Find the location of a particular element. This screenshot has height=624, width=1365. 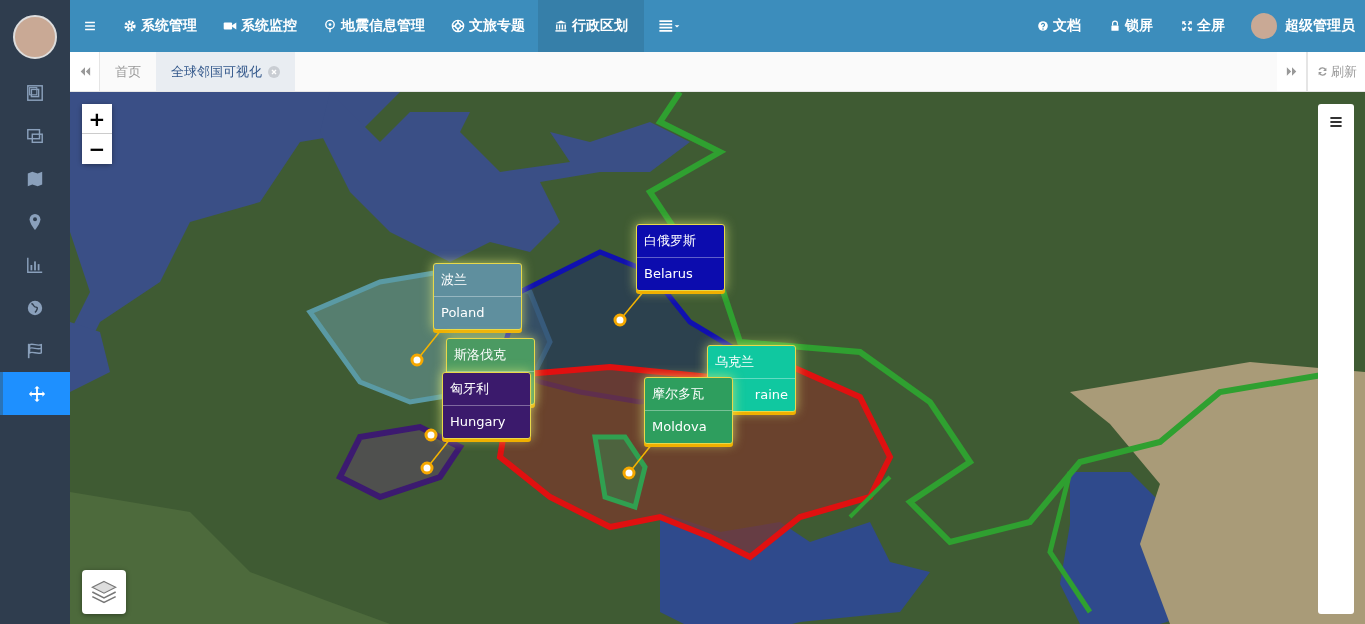

move-arrows-icon is located at coordinates (36, 393).